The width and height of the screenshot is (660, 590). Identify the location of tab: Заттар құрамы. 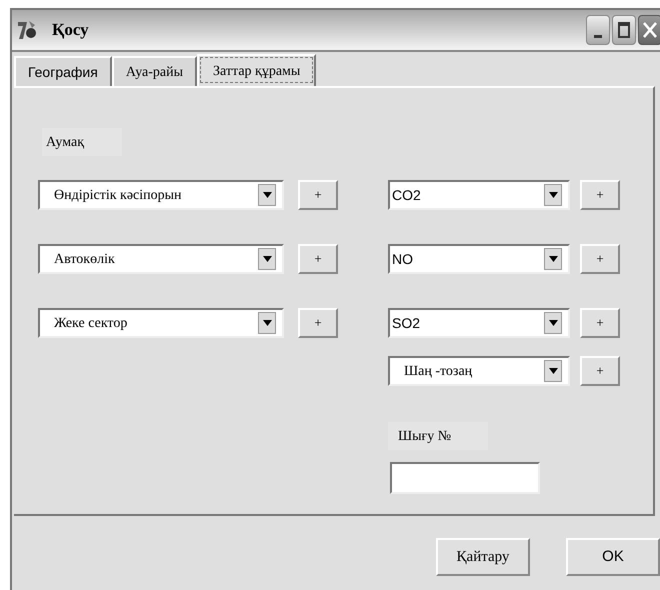
(256, 70).